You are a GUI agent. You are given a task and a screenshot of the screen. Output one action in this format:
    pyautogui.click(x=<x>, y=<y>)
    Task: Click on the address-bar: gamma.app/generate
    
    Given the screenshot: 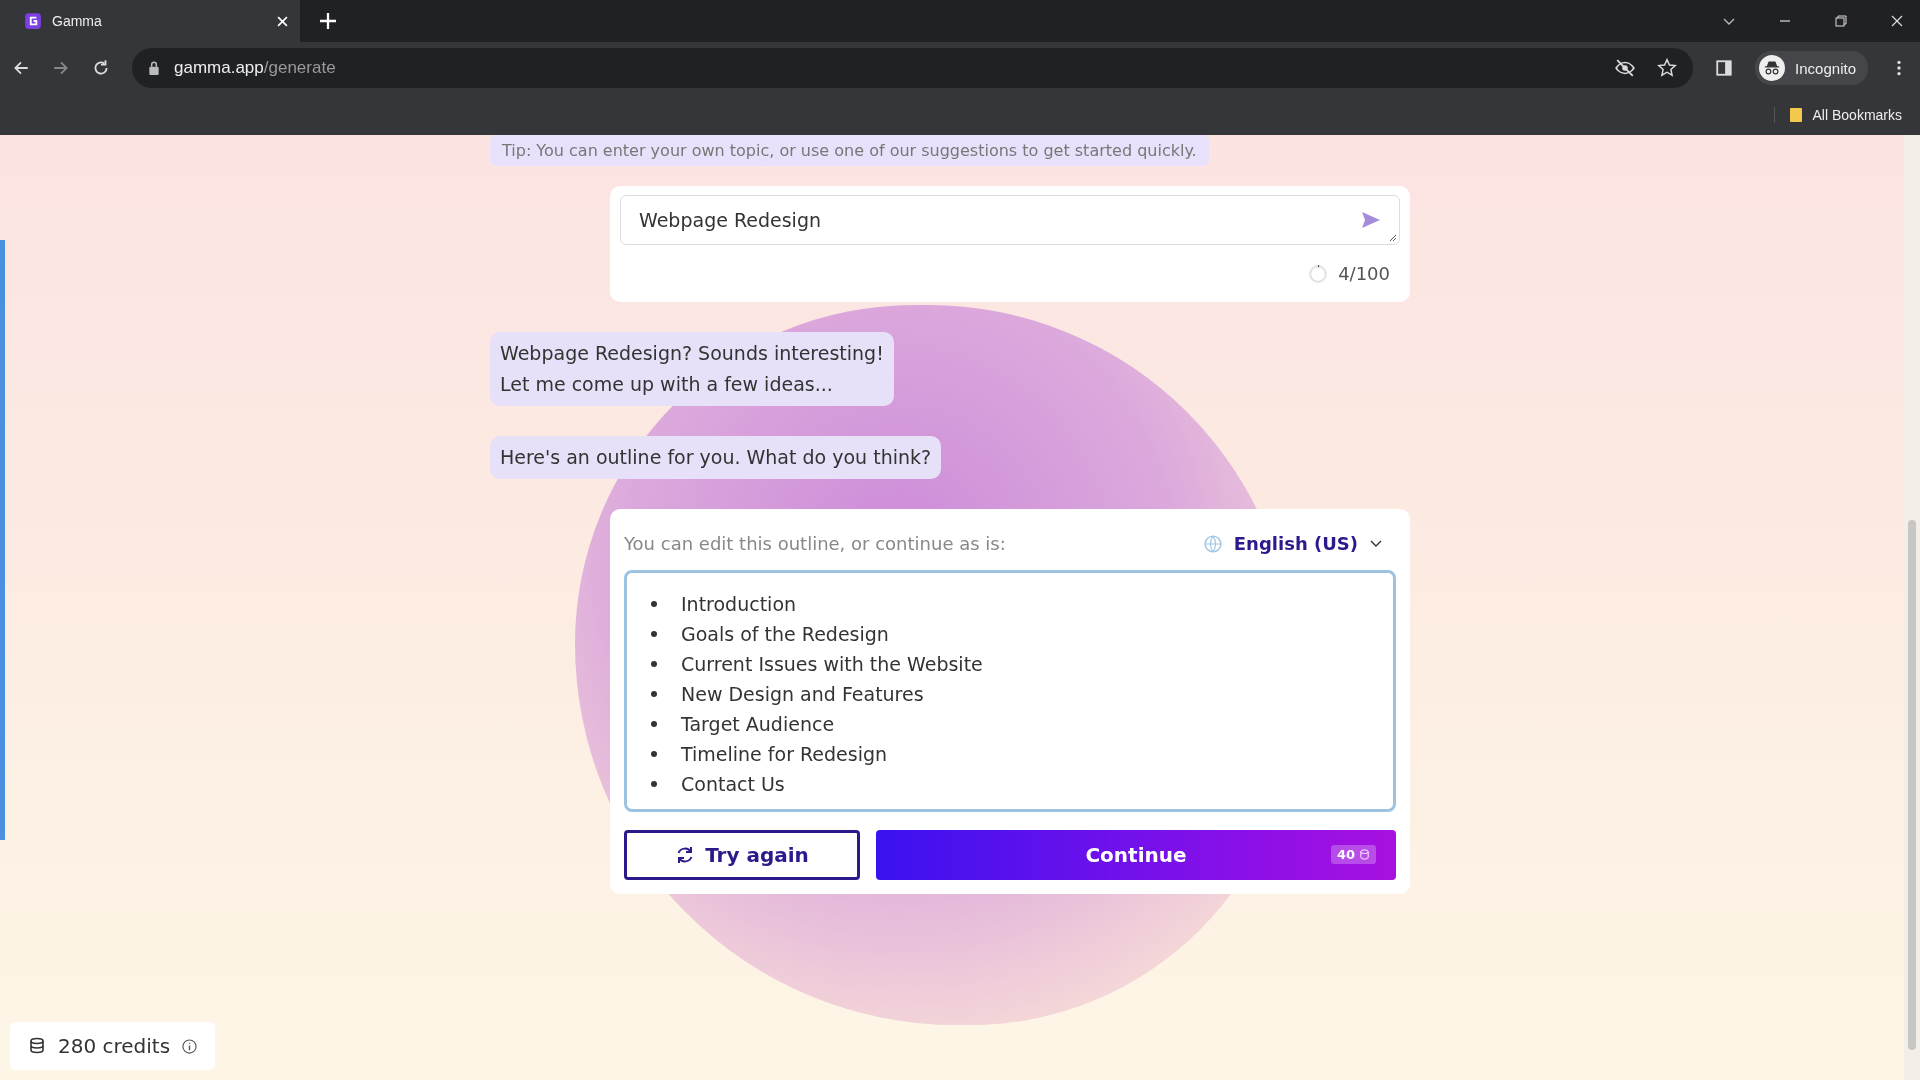 What is the action you would take?
    pyautogui.click(x=913, y=68)
    